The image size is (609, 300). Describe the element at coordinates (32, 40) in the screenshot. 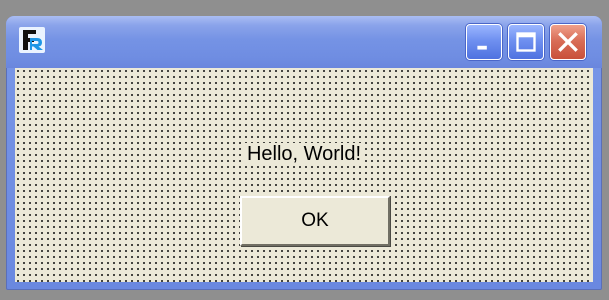

I see `app-logo-icon` at that location.